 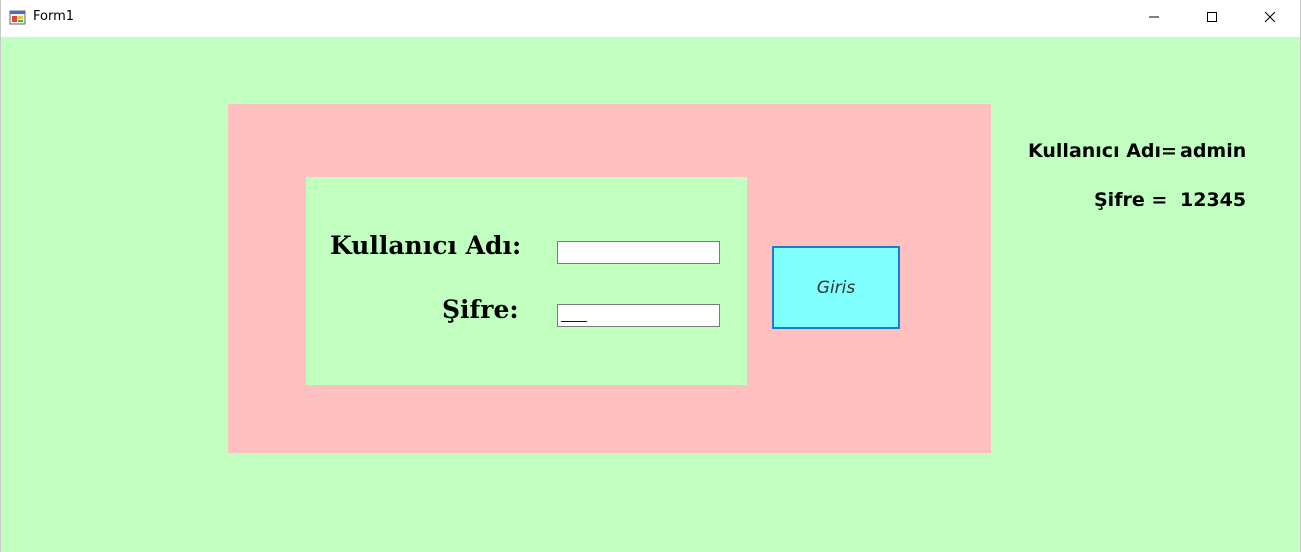 What do you see at coordinates (638, 252) in the screenshot?
I see `username-input` at bounding box center [638, 252].